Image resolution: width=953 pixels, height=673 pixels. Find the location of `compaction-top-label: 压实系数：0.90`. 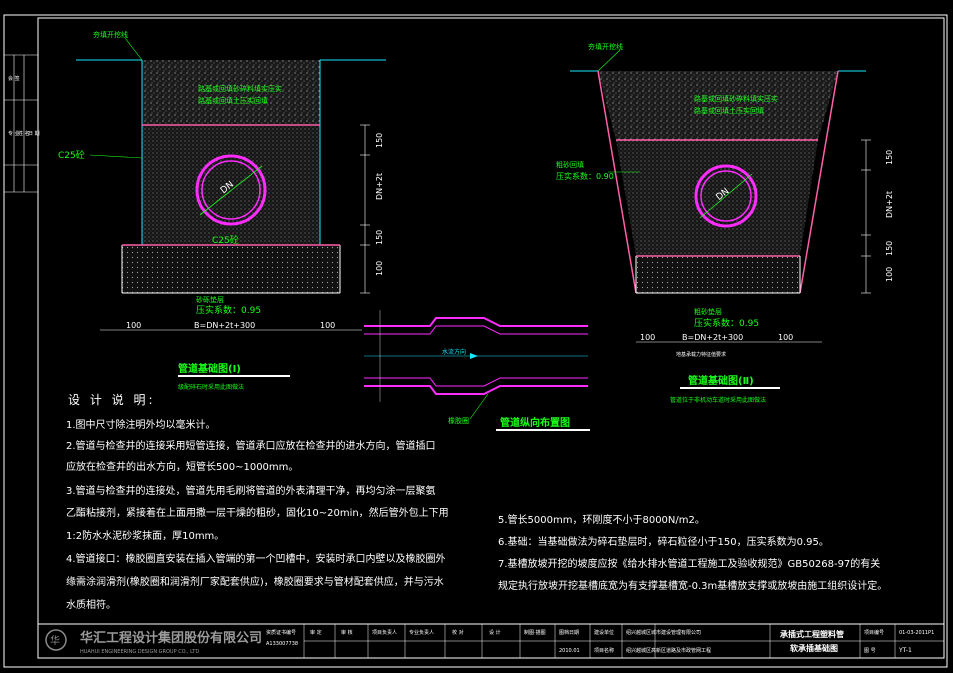

compaction-top-label: 压实系数：0.90 is located at coordinates (585, 176).